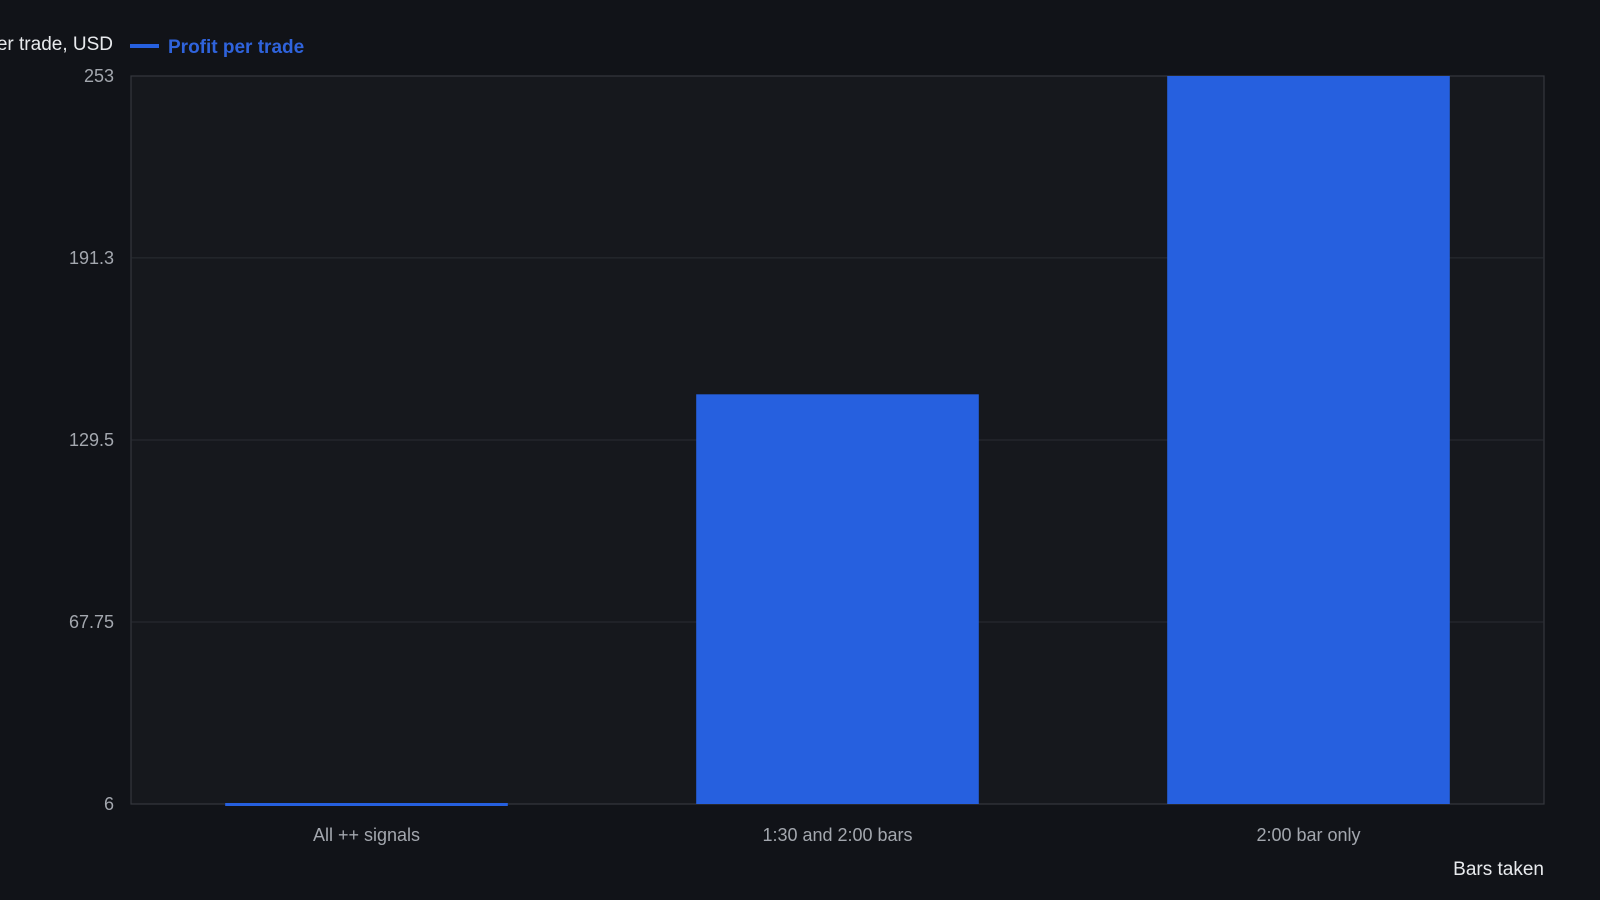 The image size is (1600, 900). I want to click on y-tick-labels: 6 67.75 129.5 191.3 253, so click(91, 440).